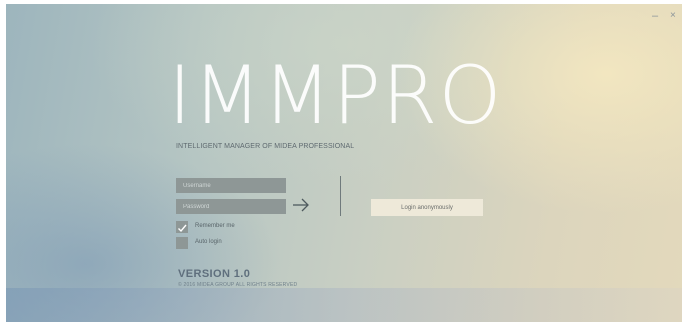 Image resolution: width=685 pixels, height=324 pixels. What do you see at coordinates (231, 206) in the screenshot?
I see `password-input` at bounding box center [231, 206].